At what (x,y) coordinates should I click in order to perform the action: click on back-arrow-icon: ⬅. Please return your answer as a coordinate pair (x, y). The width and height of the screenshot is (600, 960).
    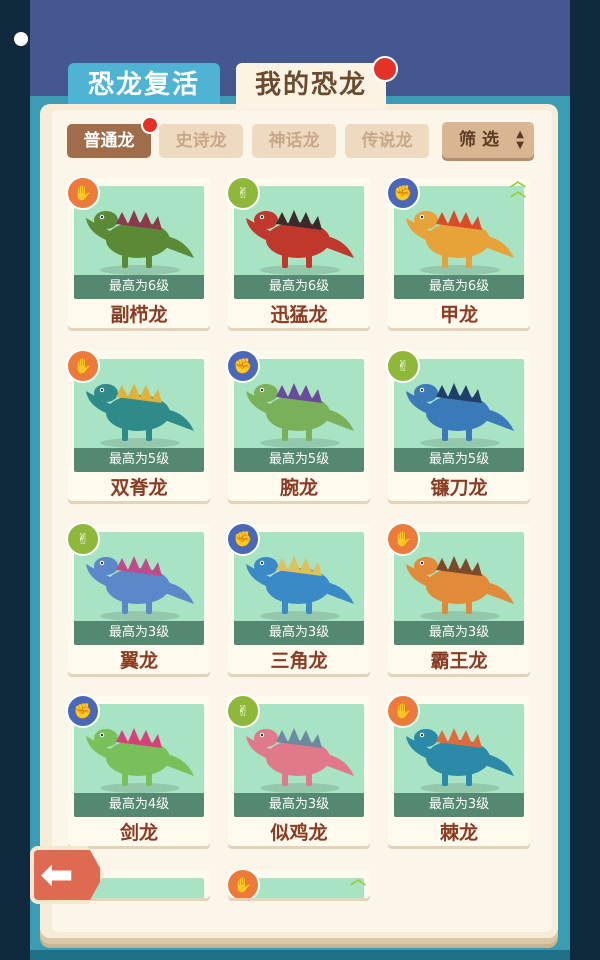
    Looking at the image, I should click on (57, 875).